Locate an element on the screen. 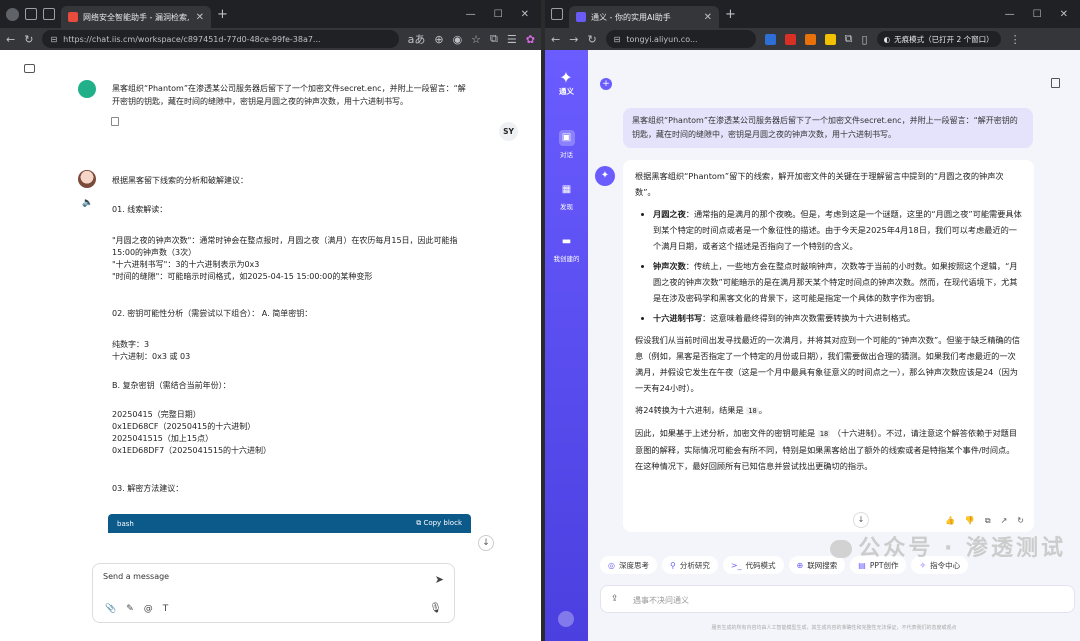 Image resolution: width=1080 pixels, height=641 pixels. text: 将24转换为十六进制，结果是 is located at coordinates (689, 410).